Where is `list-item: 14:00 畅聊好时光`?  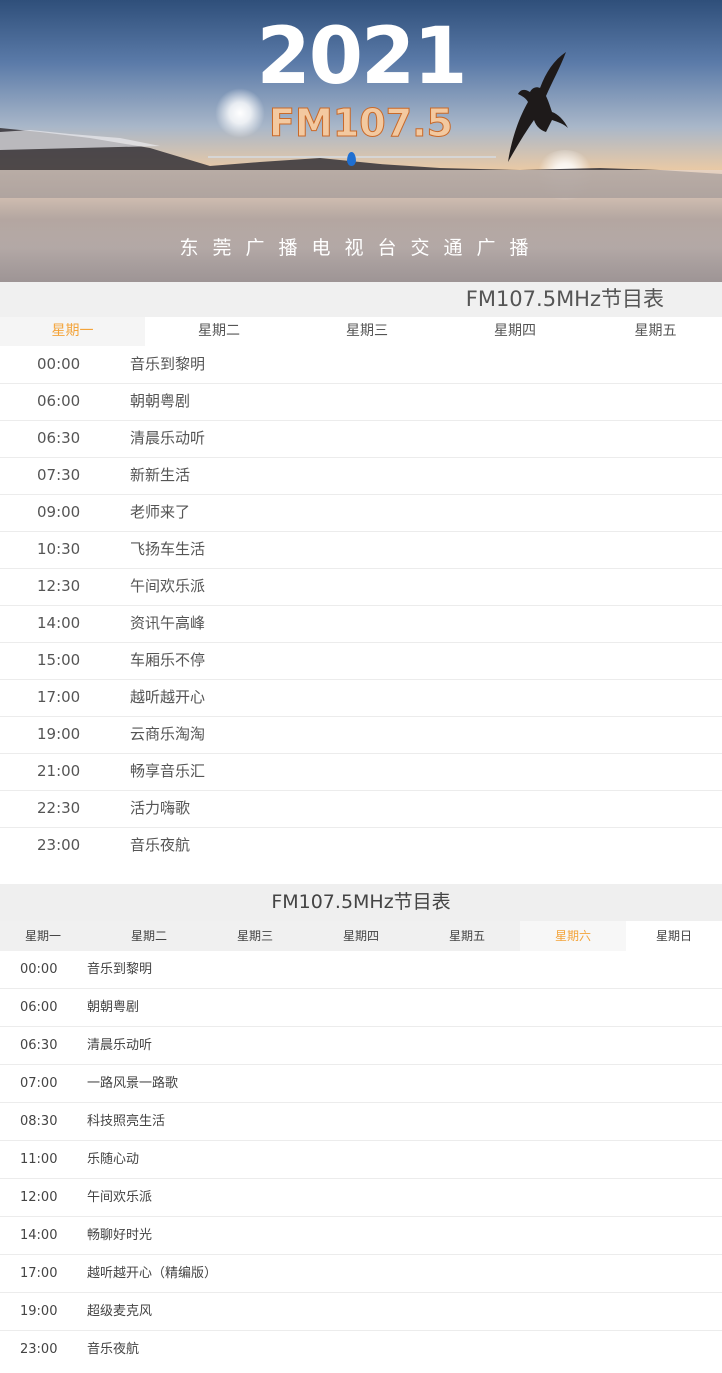 list-item: 14:00 畅聊好时光 is located at coordinates (361, 1236).